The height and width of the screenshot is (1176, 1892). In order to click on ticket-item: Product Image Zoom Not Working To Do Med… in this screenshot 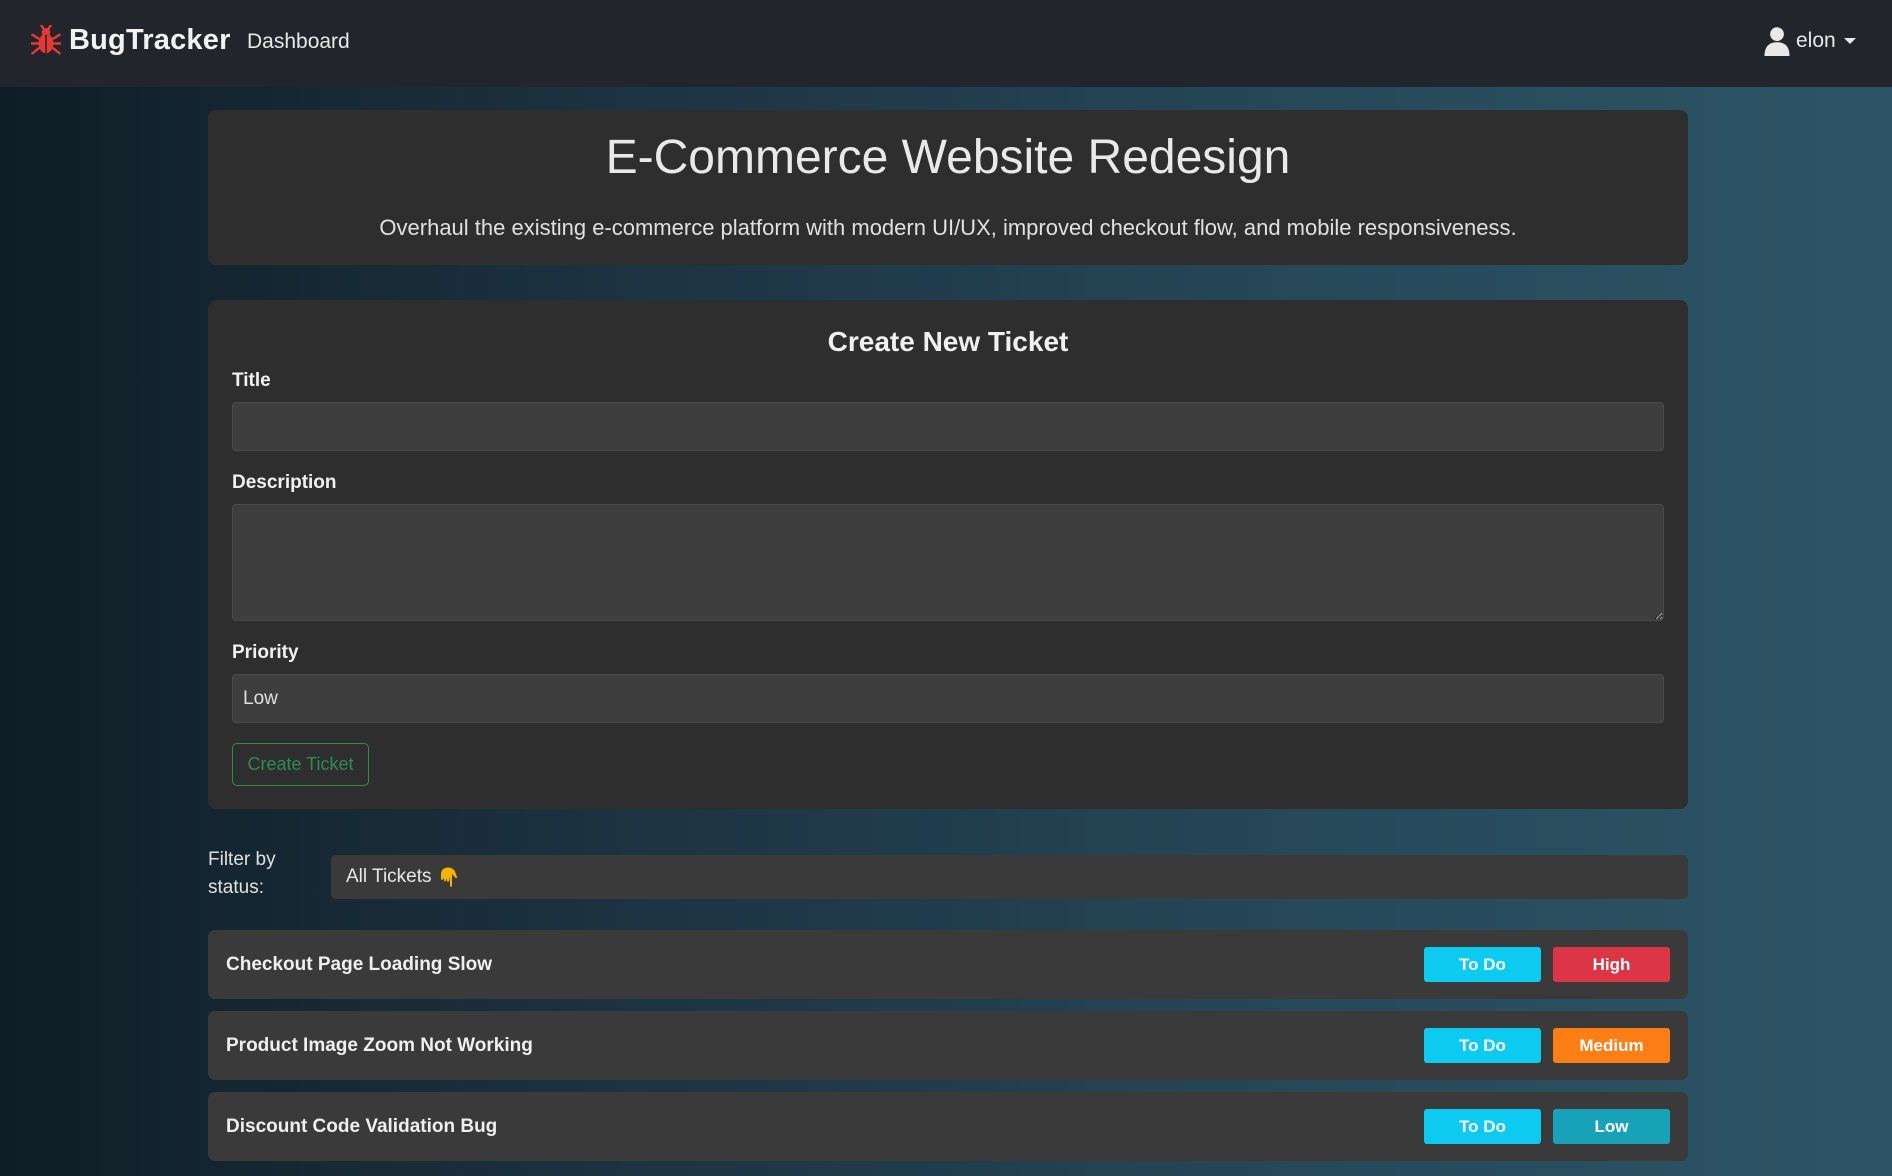, I will do `click(948, 1045)`.